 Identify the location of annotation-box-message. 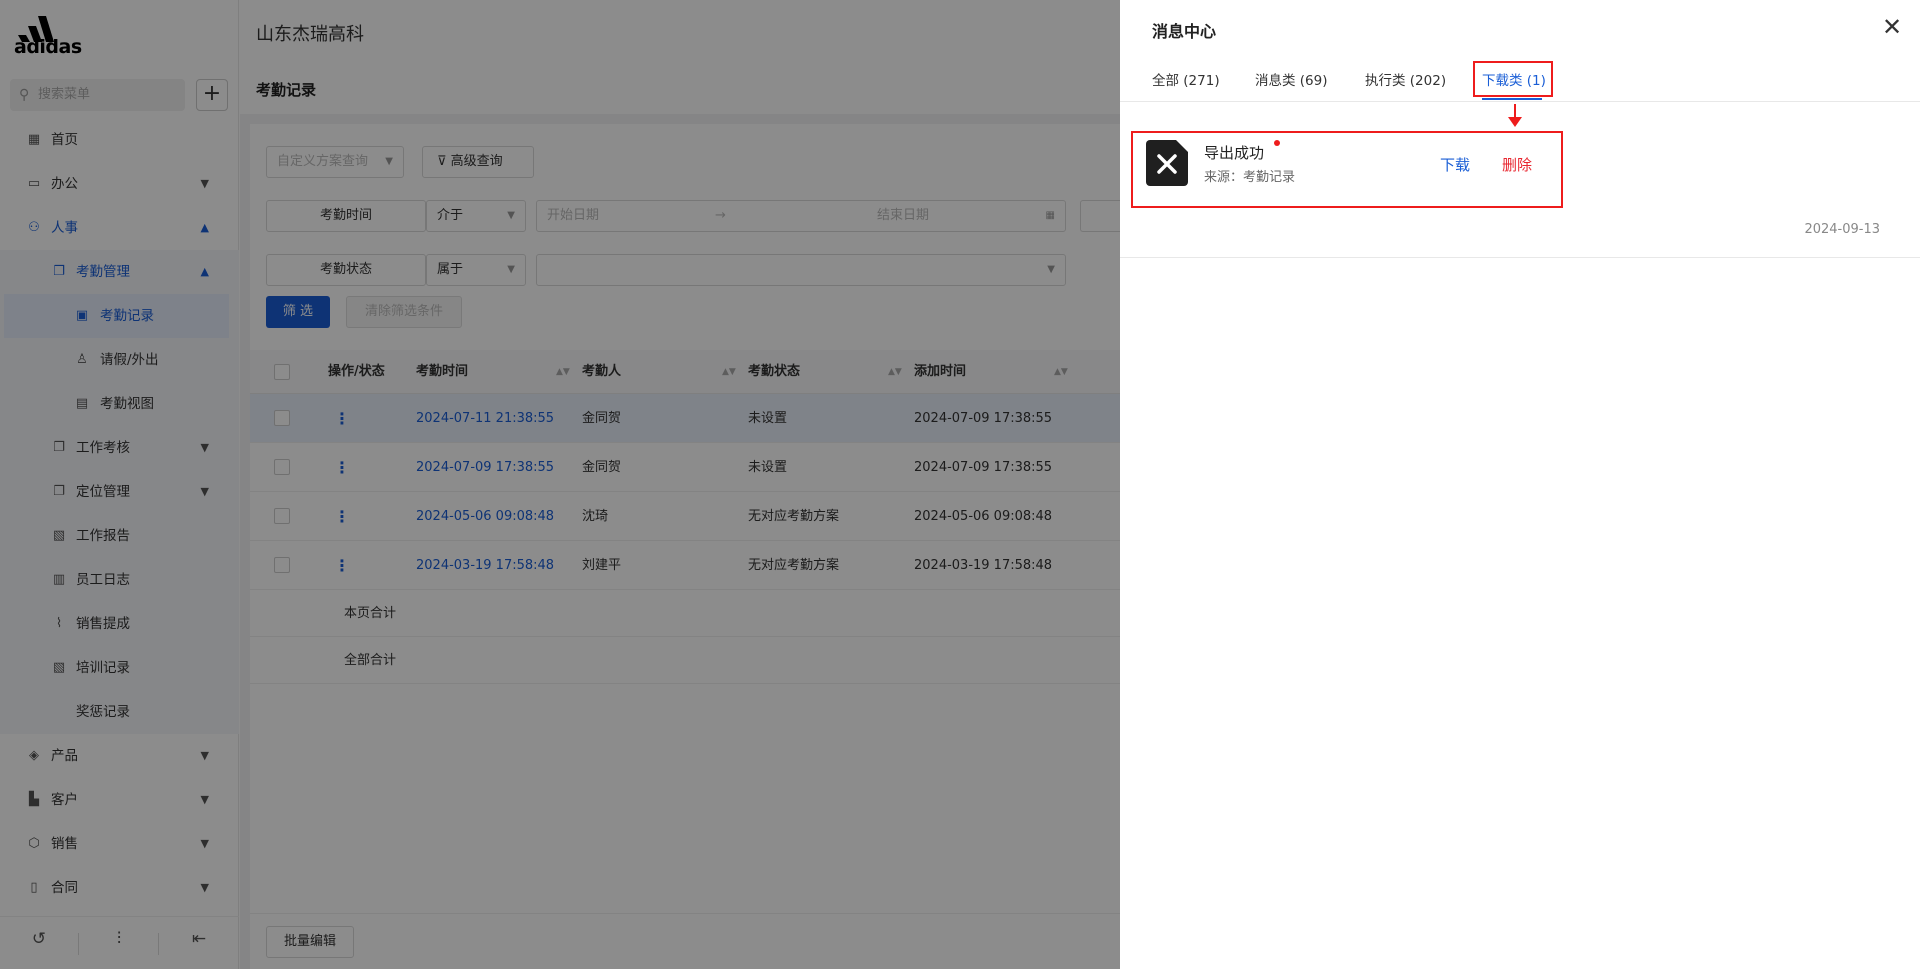
(1347, 169).